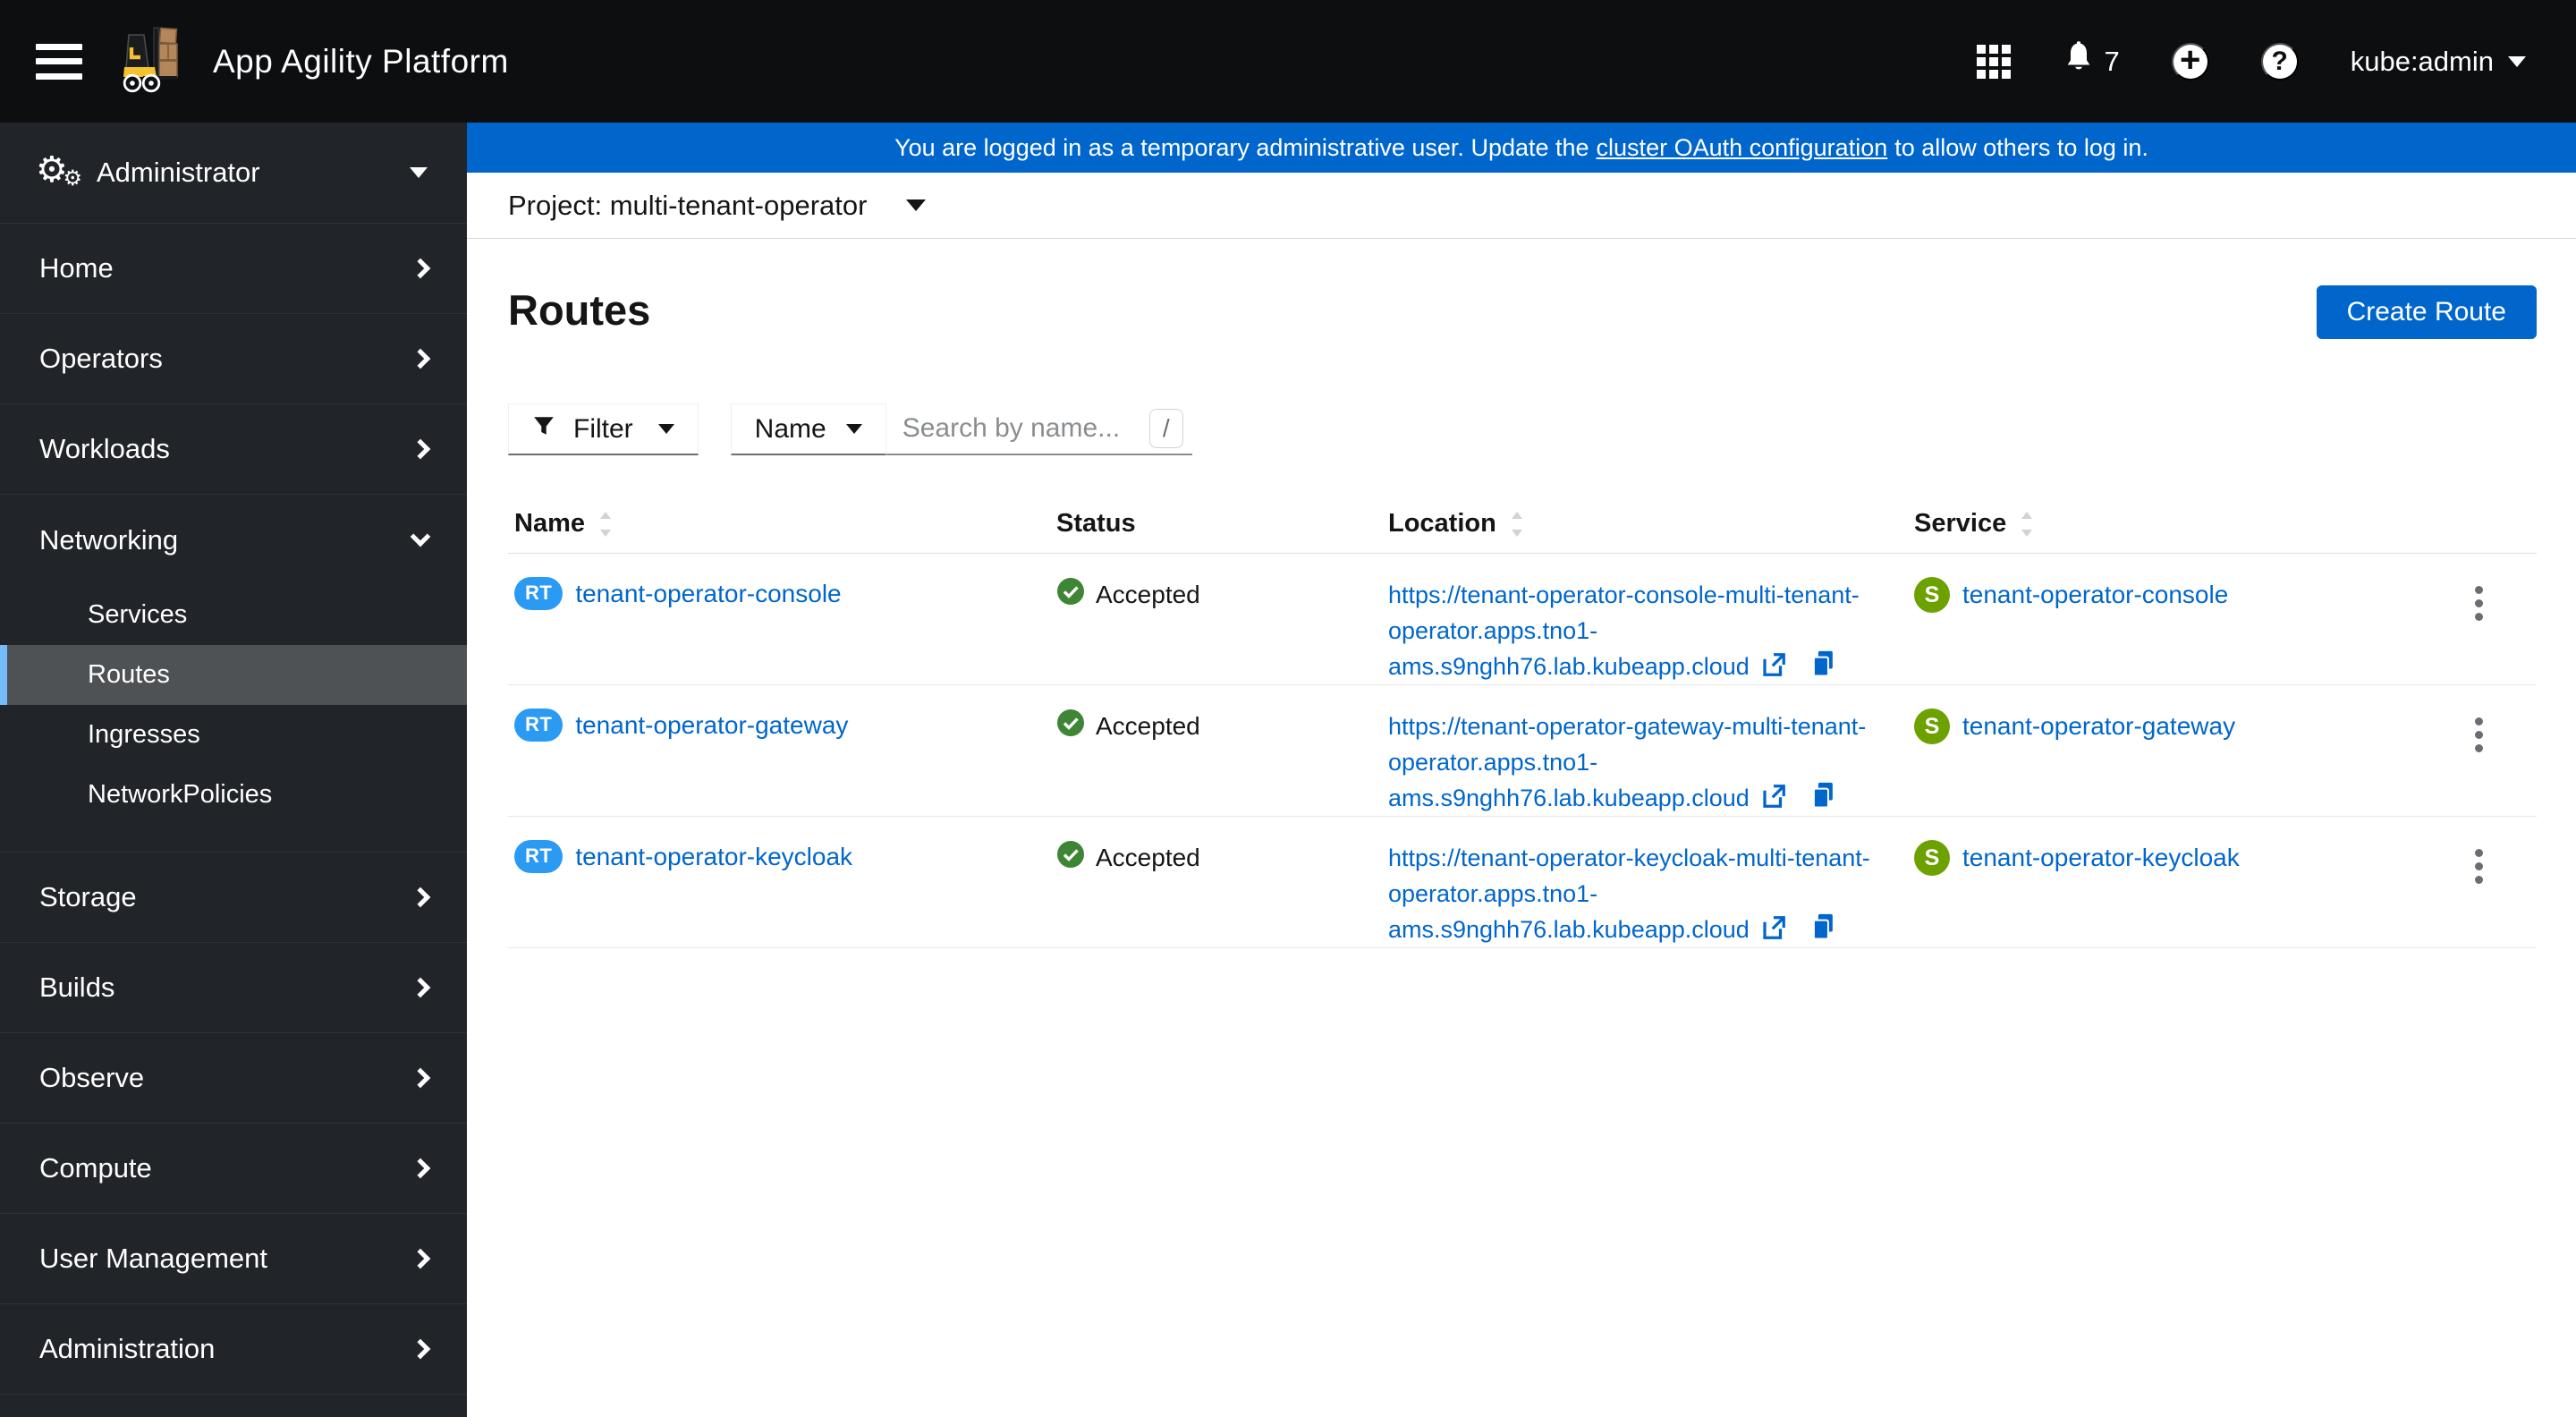 This screenshot has height=1417, width=2576. What do you see at coordinates (543, 430) in the screenshot?
I see `filter-icon` at bounding box center [543, 430].